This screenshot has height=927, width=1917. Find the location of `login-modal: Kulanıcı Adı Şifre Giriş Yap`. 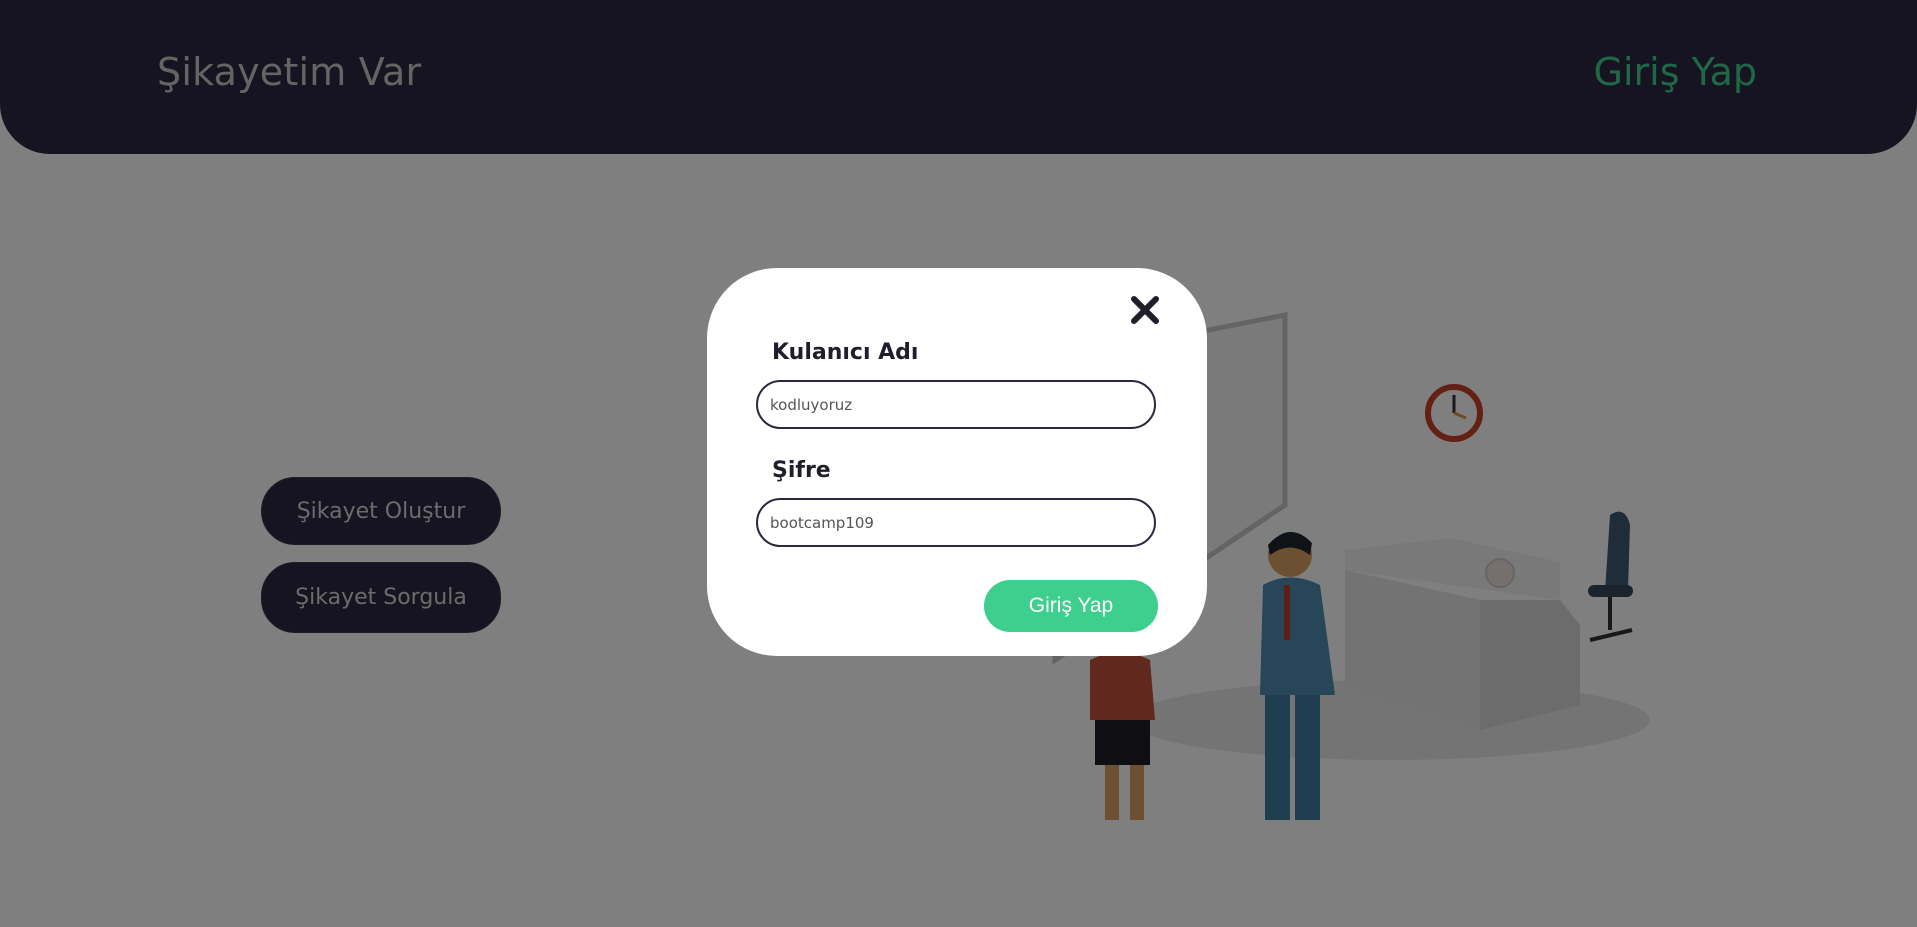

login-modal: Kulanıcı Adı Şifre Giriş Yap is located at coordinates (957, 462).